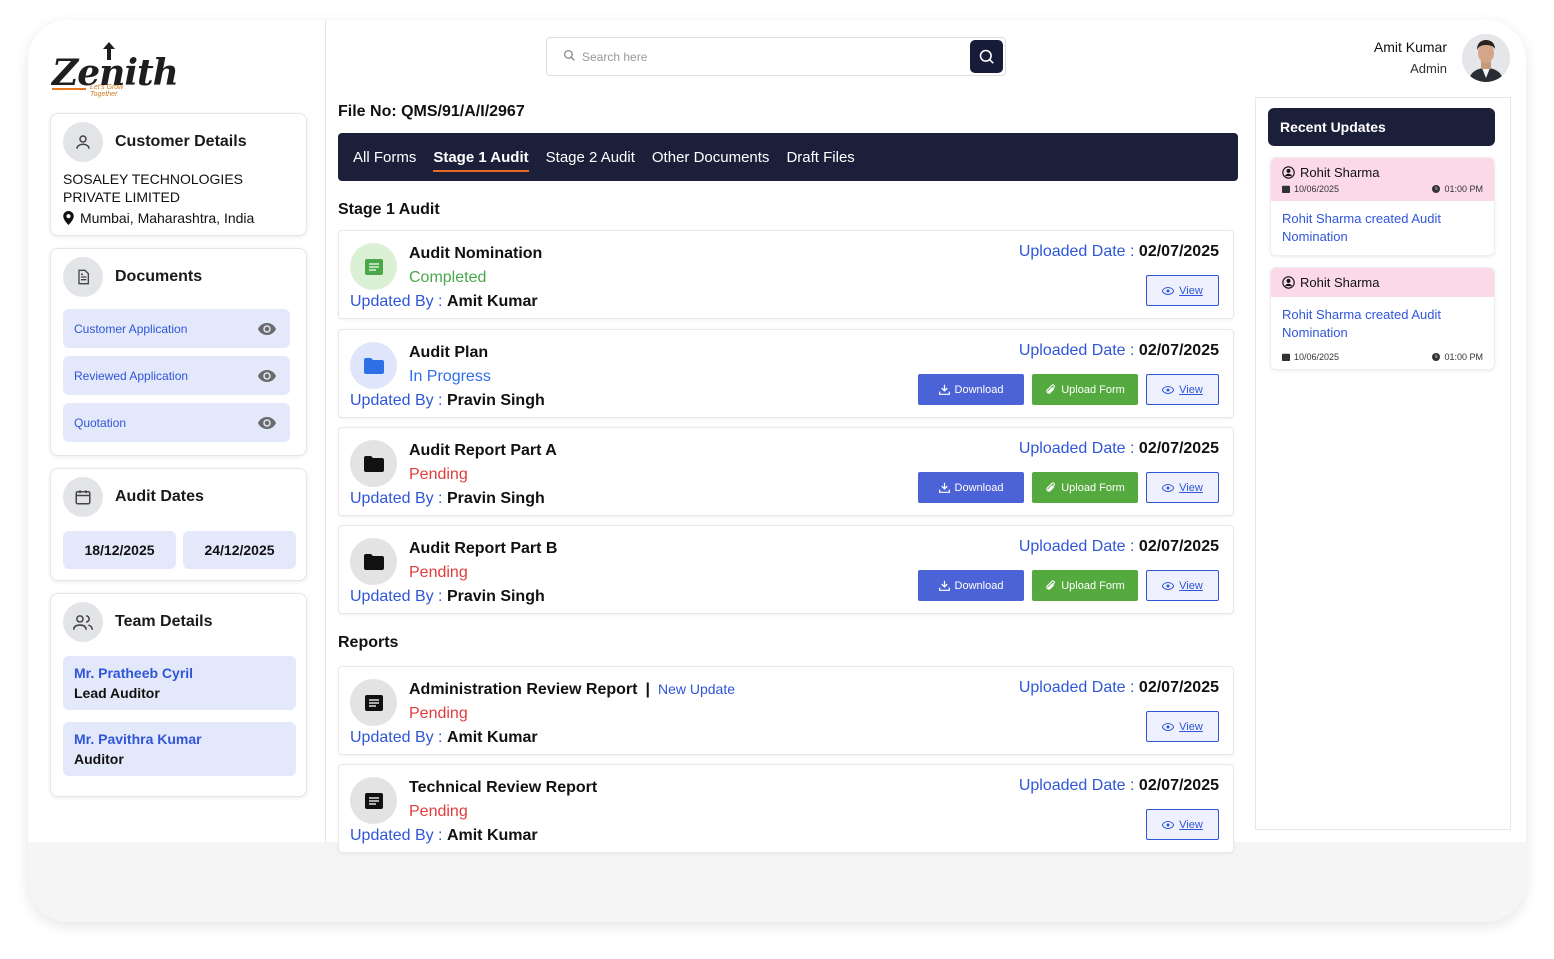 The height and width of the screenshot is (959, 1554). Describe the element at coordinates (83, 142) in the screenshot. I see `user-icon` at that location.